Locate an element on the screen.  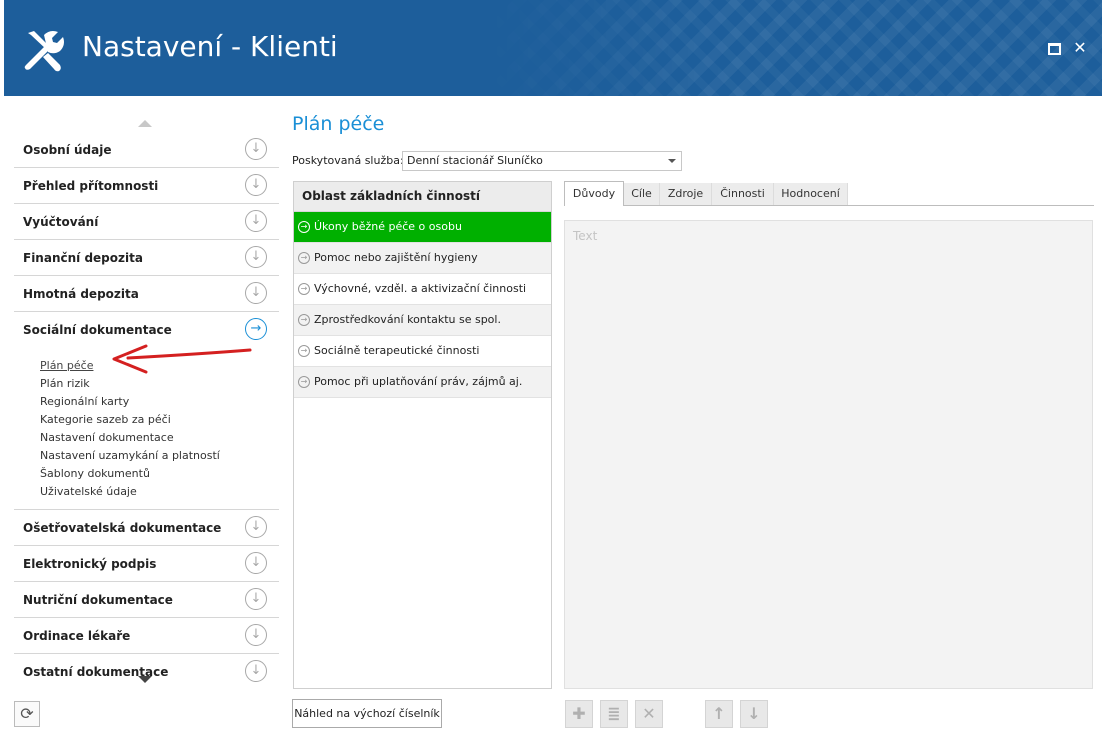
subitem-nastaveni-uzamykani: Nastavení uzamykání a platností is located at coordinates (159, 456).